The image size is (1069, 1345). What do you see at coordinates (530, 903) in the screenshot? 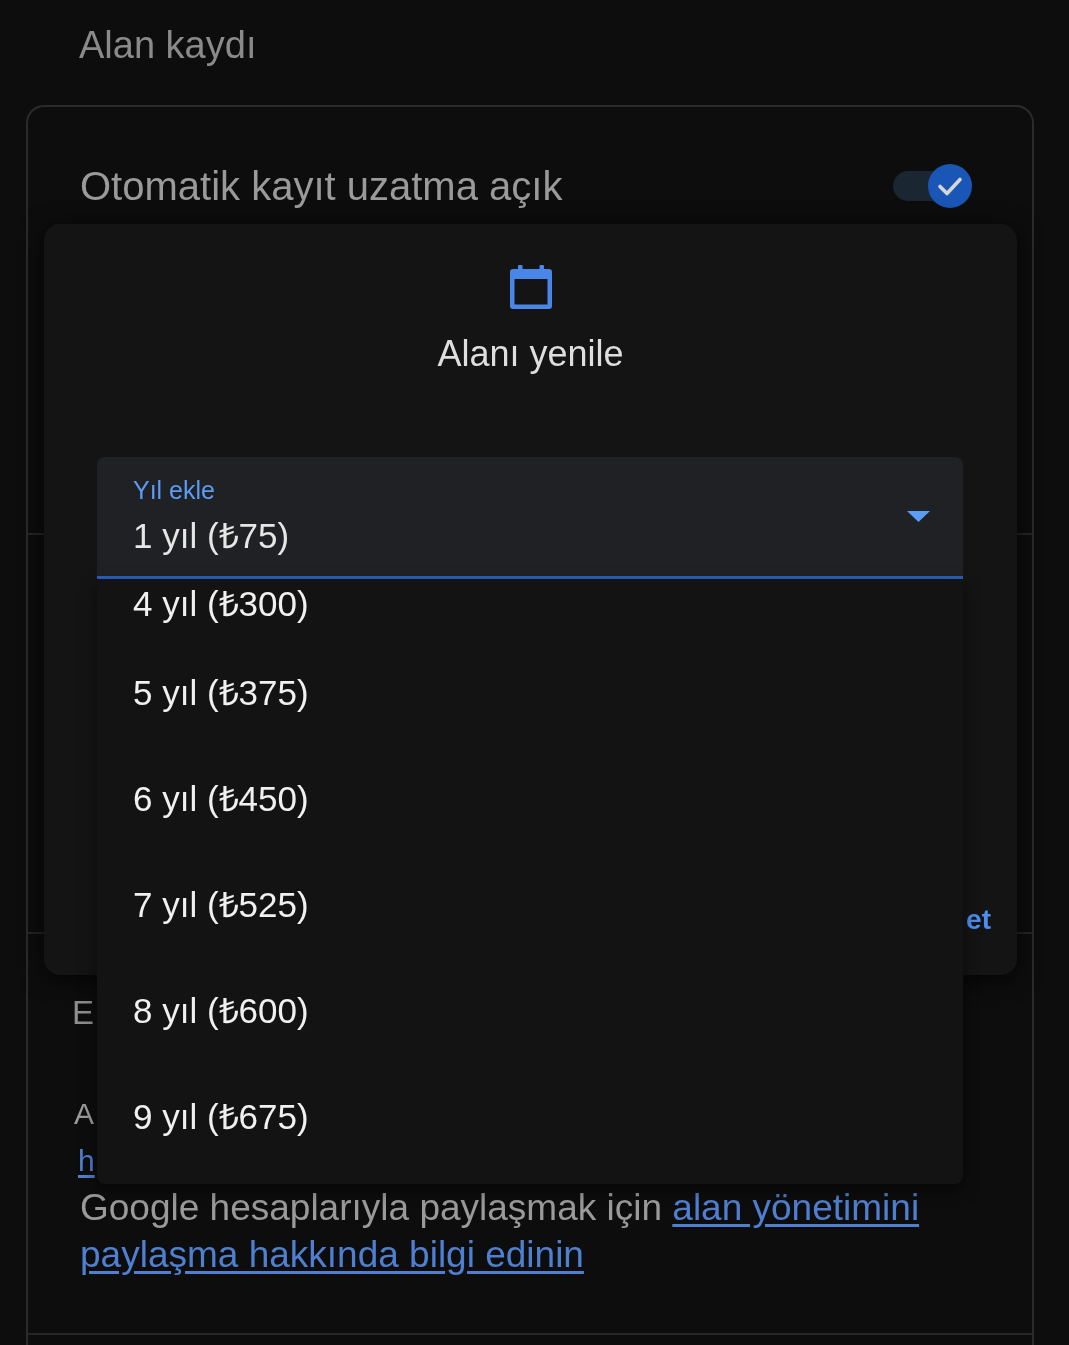
I see `menu-option: 7 yıl (₺525)` at bounding box center [530, 903].